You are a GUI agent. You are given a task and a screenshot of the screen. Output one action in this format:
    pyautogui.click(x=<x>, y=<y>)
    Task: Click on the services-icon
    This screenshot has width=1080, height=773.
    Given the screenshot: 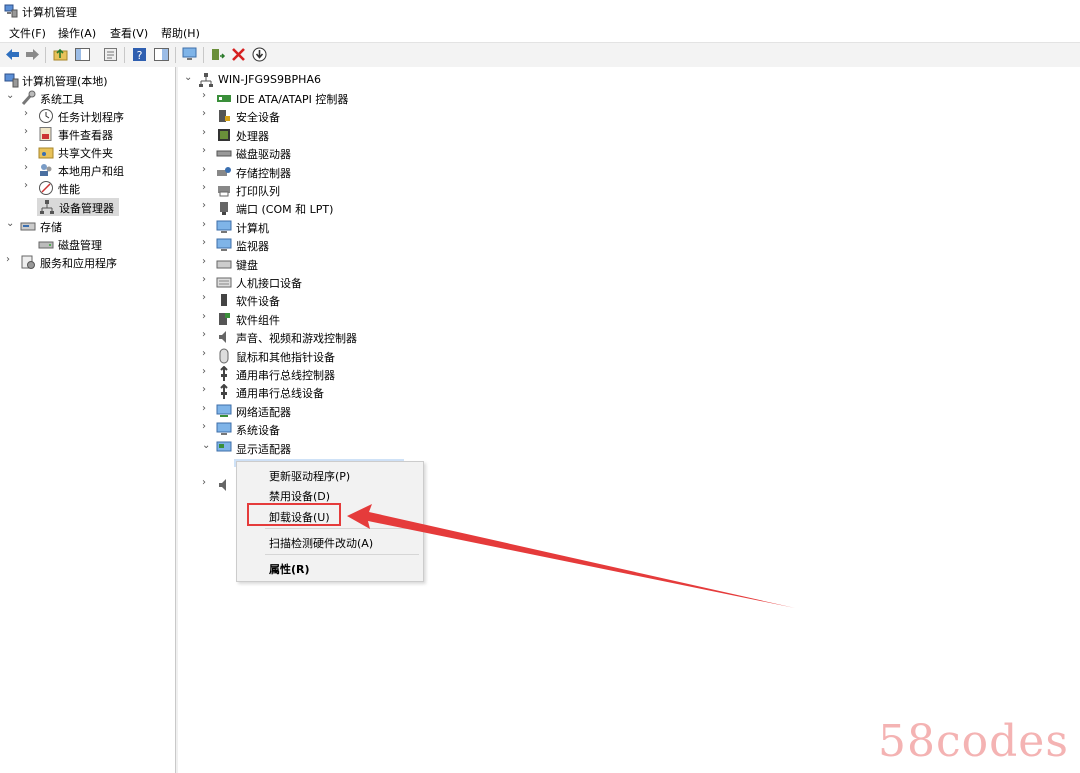 What is the action you would take?
    pyautogui.click(x=28, y=262)
    